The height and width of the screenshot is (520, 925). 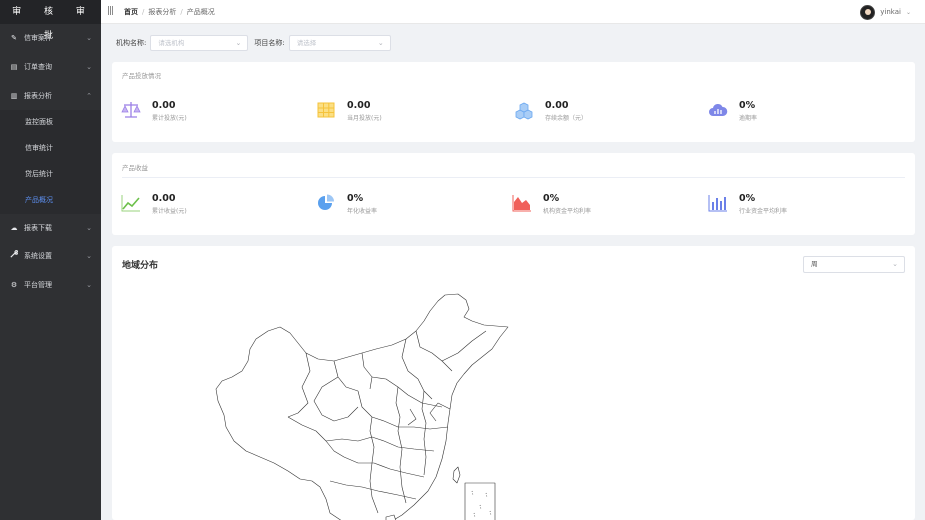 What do you see at coordinates (110, 11) in the screenshot?
I see `menu-toggle-icon: |||` at bounding box center [110, 11].